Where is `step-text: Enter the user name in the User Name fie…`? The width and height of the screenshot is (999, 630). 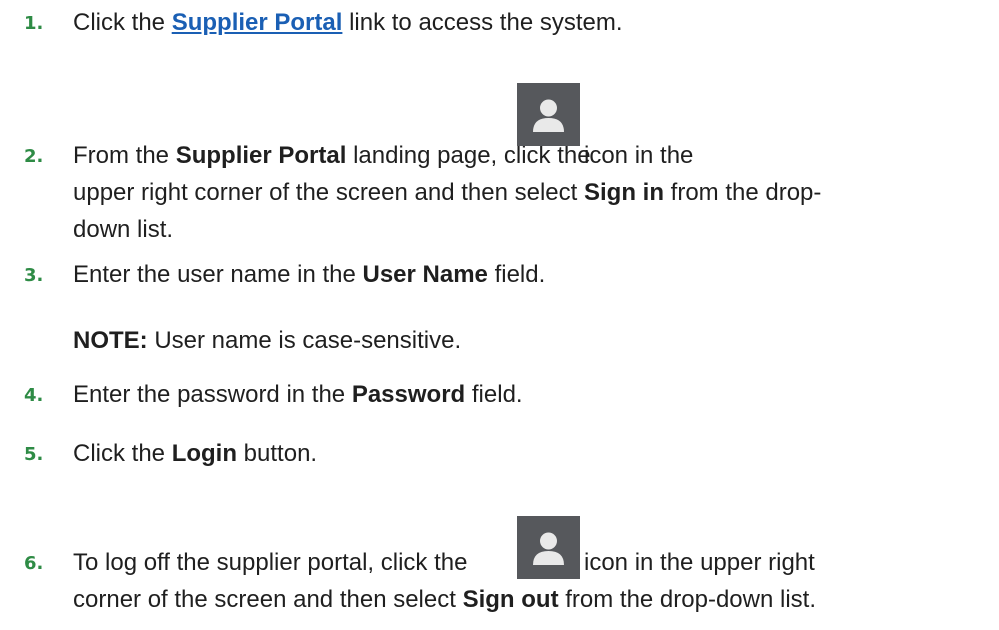
step-text: Enter the user name in the User Name fie… is located at coordinates (309, 274).